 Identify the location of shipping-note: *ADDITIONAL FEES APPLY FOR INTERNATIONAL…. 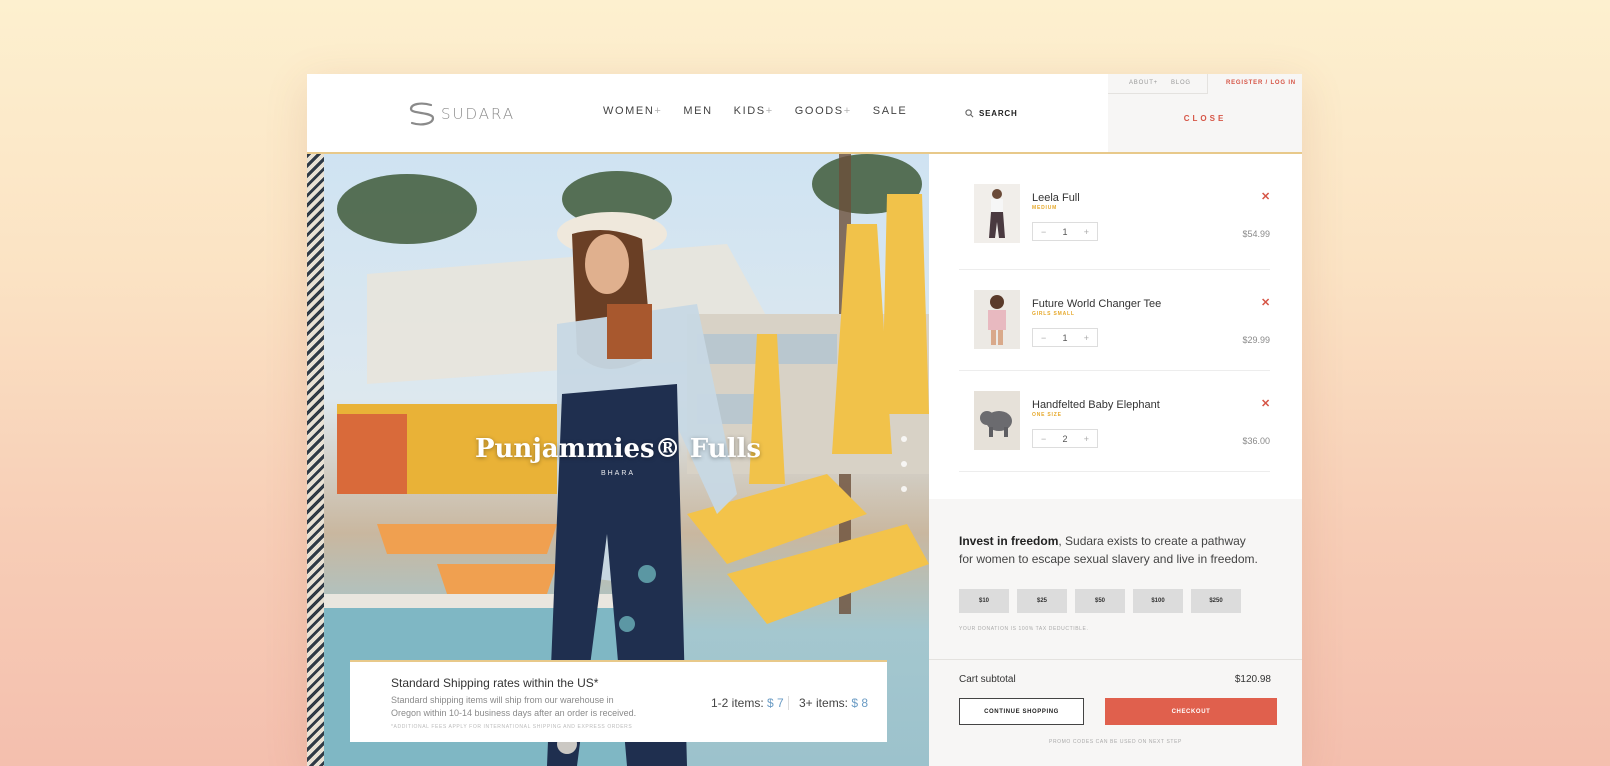
(512, 727).